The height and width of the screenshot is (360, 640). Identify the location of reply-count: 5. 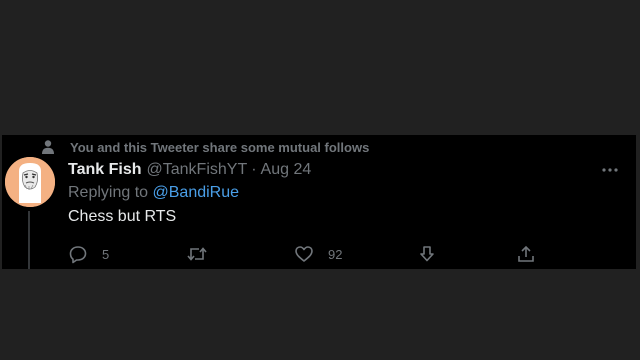
(106, 254).